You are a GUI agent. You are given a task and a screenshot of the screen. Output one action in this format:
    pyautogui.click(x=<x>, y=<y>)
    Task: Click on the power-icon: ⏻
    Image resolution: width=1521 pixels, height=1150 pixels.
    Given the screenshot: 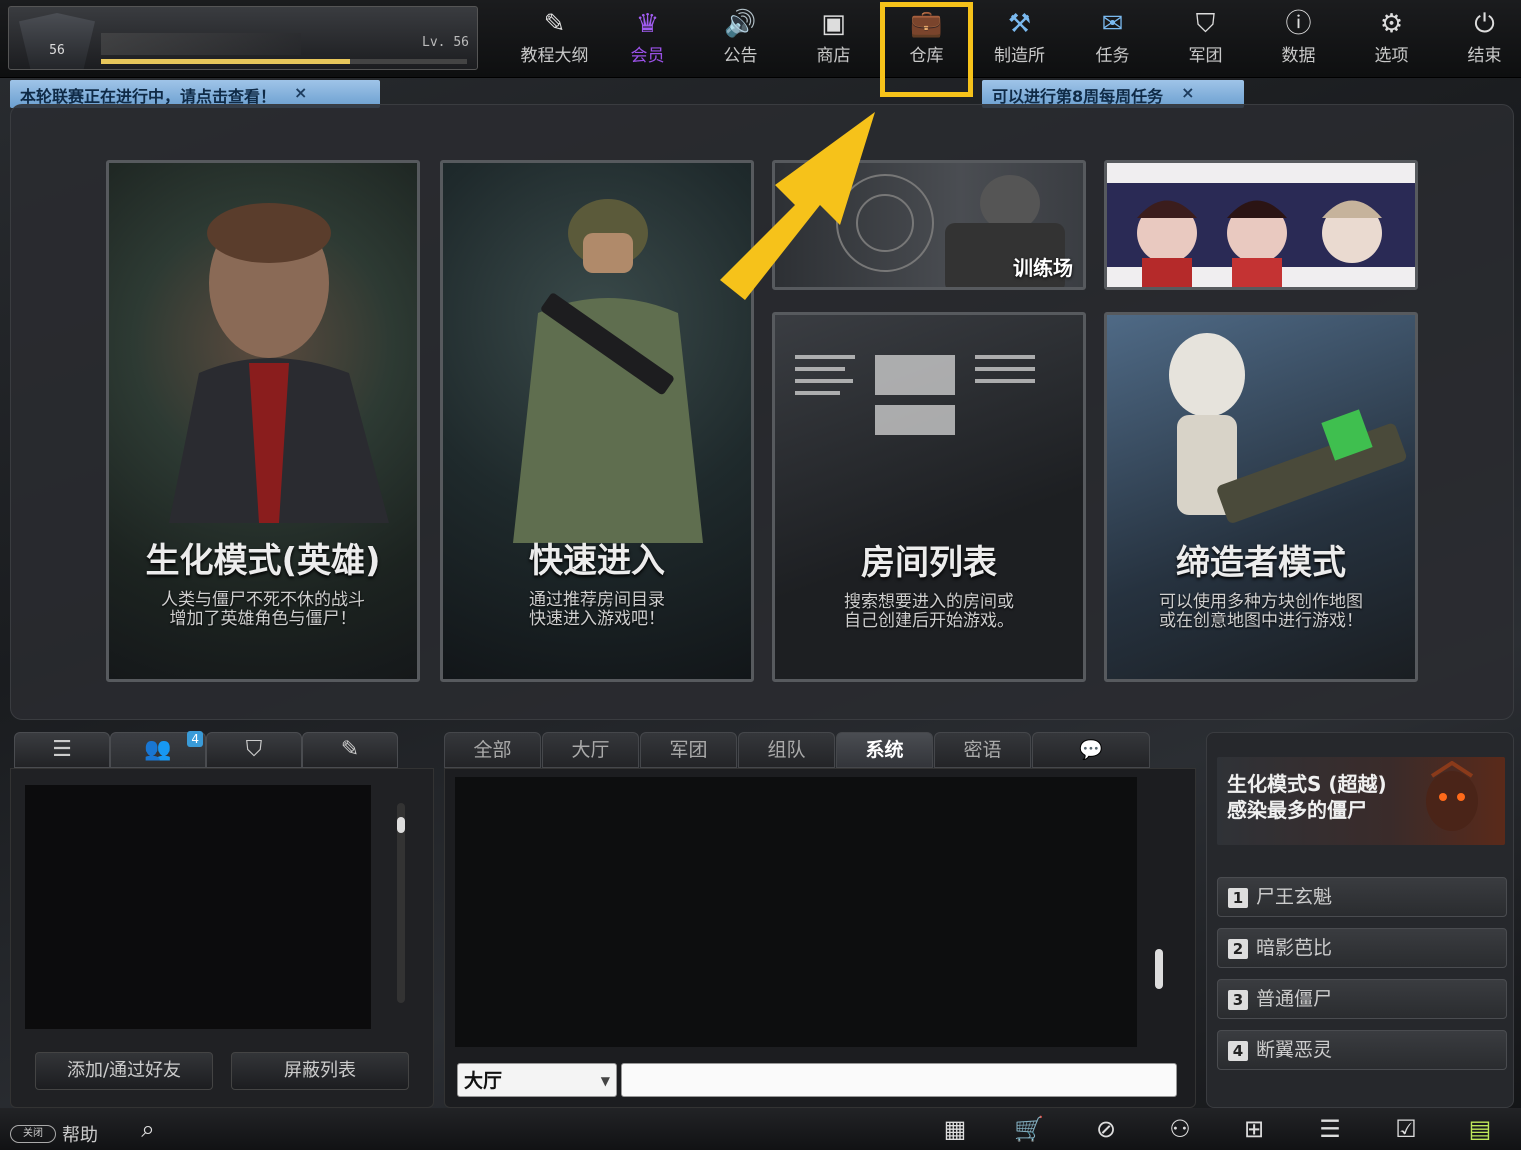 What is the action you would take?
    pyautogui.click(x=1484, y=23)
    